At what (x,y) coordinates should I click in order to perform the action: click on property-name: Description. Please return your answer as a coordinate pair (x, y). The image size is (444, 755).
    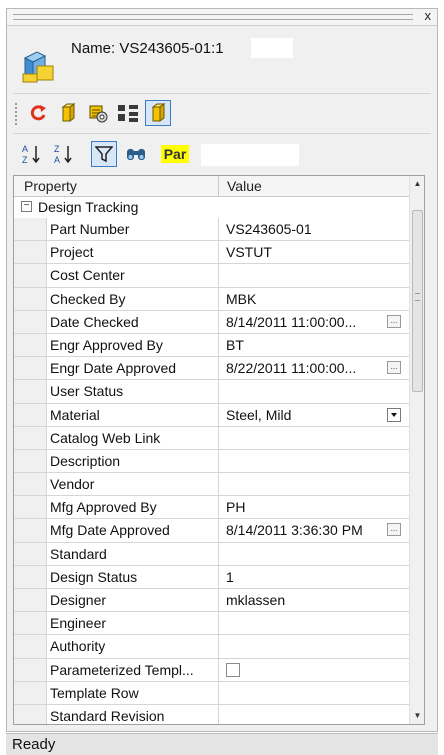
    Looking at the image, I should click on (85, 460).